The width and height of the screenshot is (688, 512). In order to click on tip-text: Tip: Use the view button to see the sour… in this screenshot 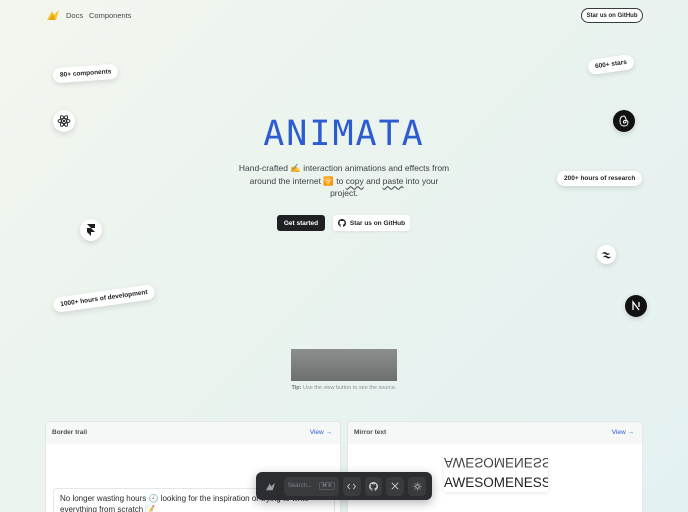, I will do `click(344, 388)`.